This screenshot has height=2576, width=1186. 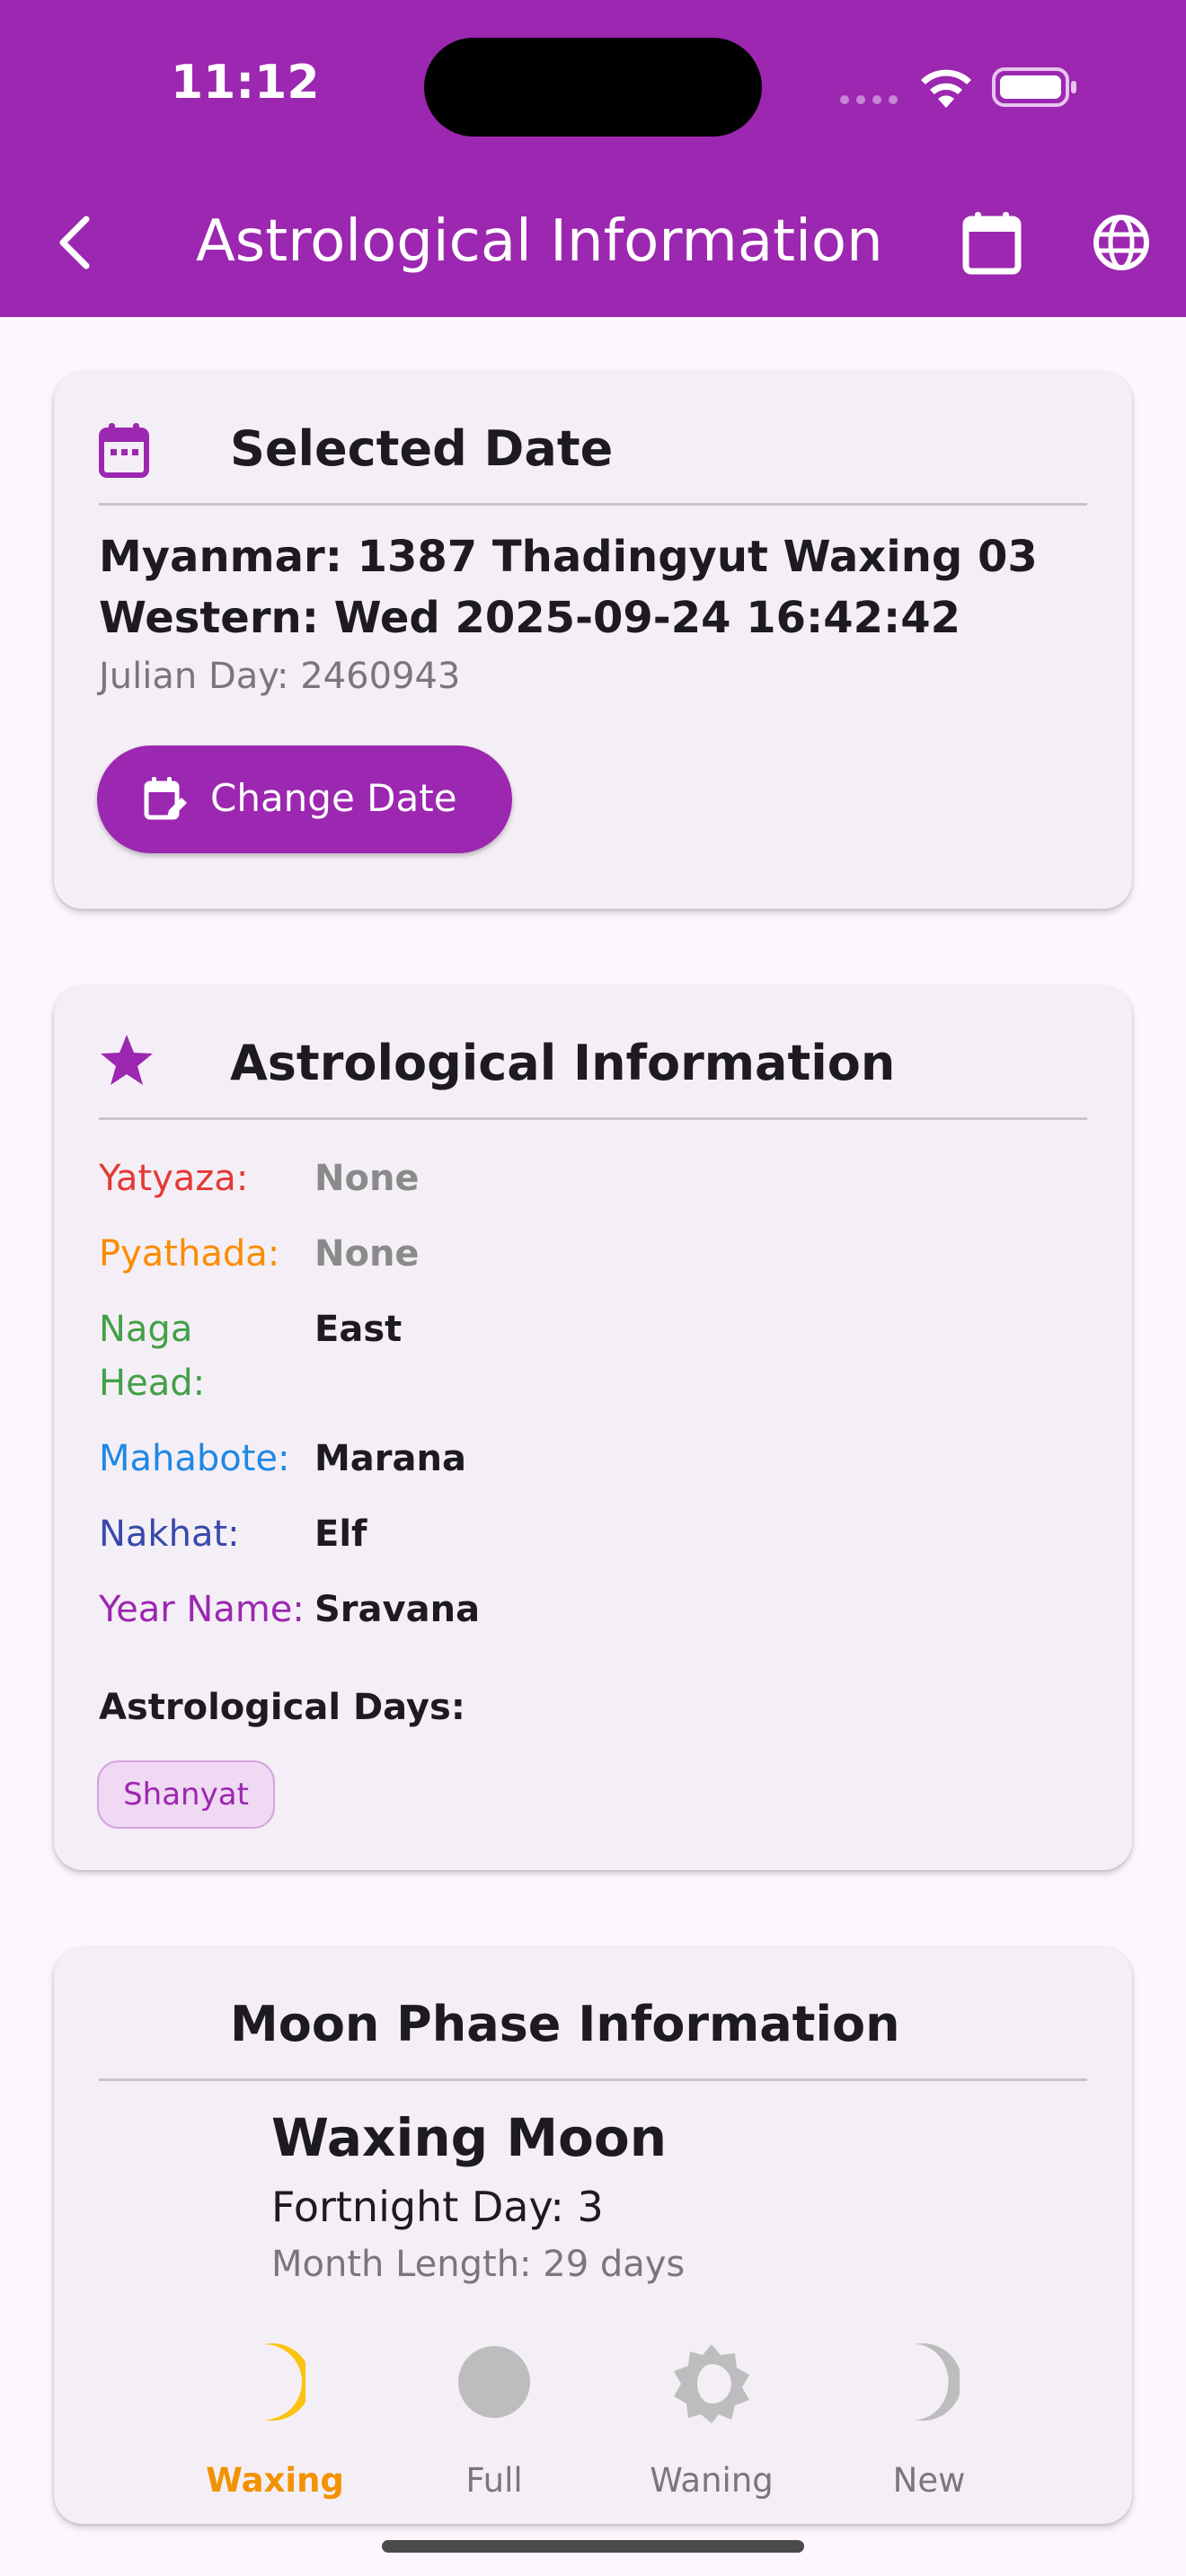 I want to click on astrological-day-chip: Shanyat, so click(x=186, y=1794).